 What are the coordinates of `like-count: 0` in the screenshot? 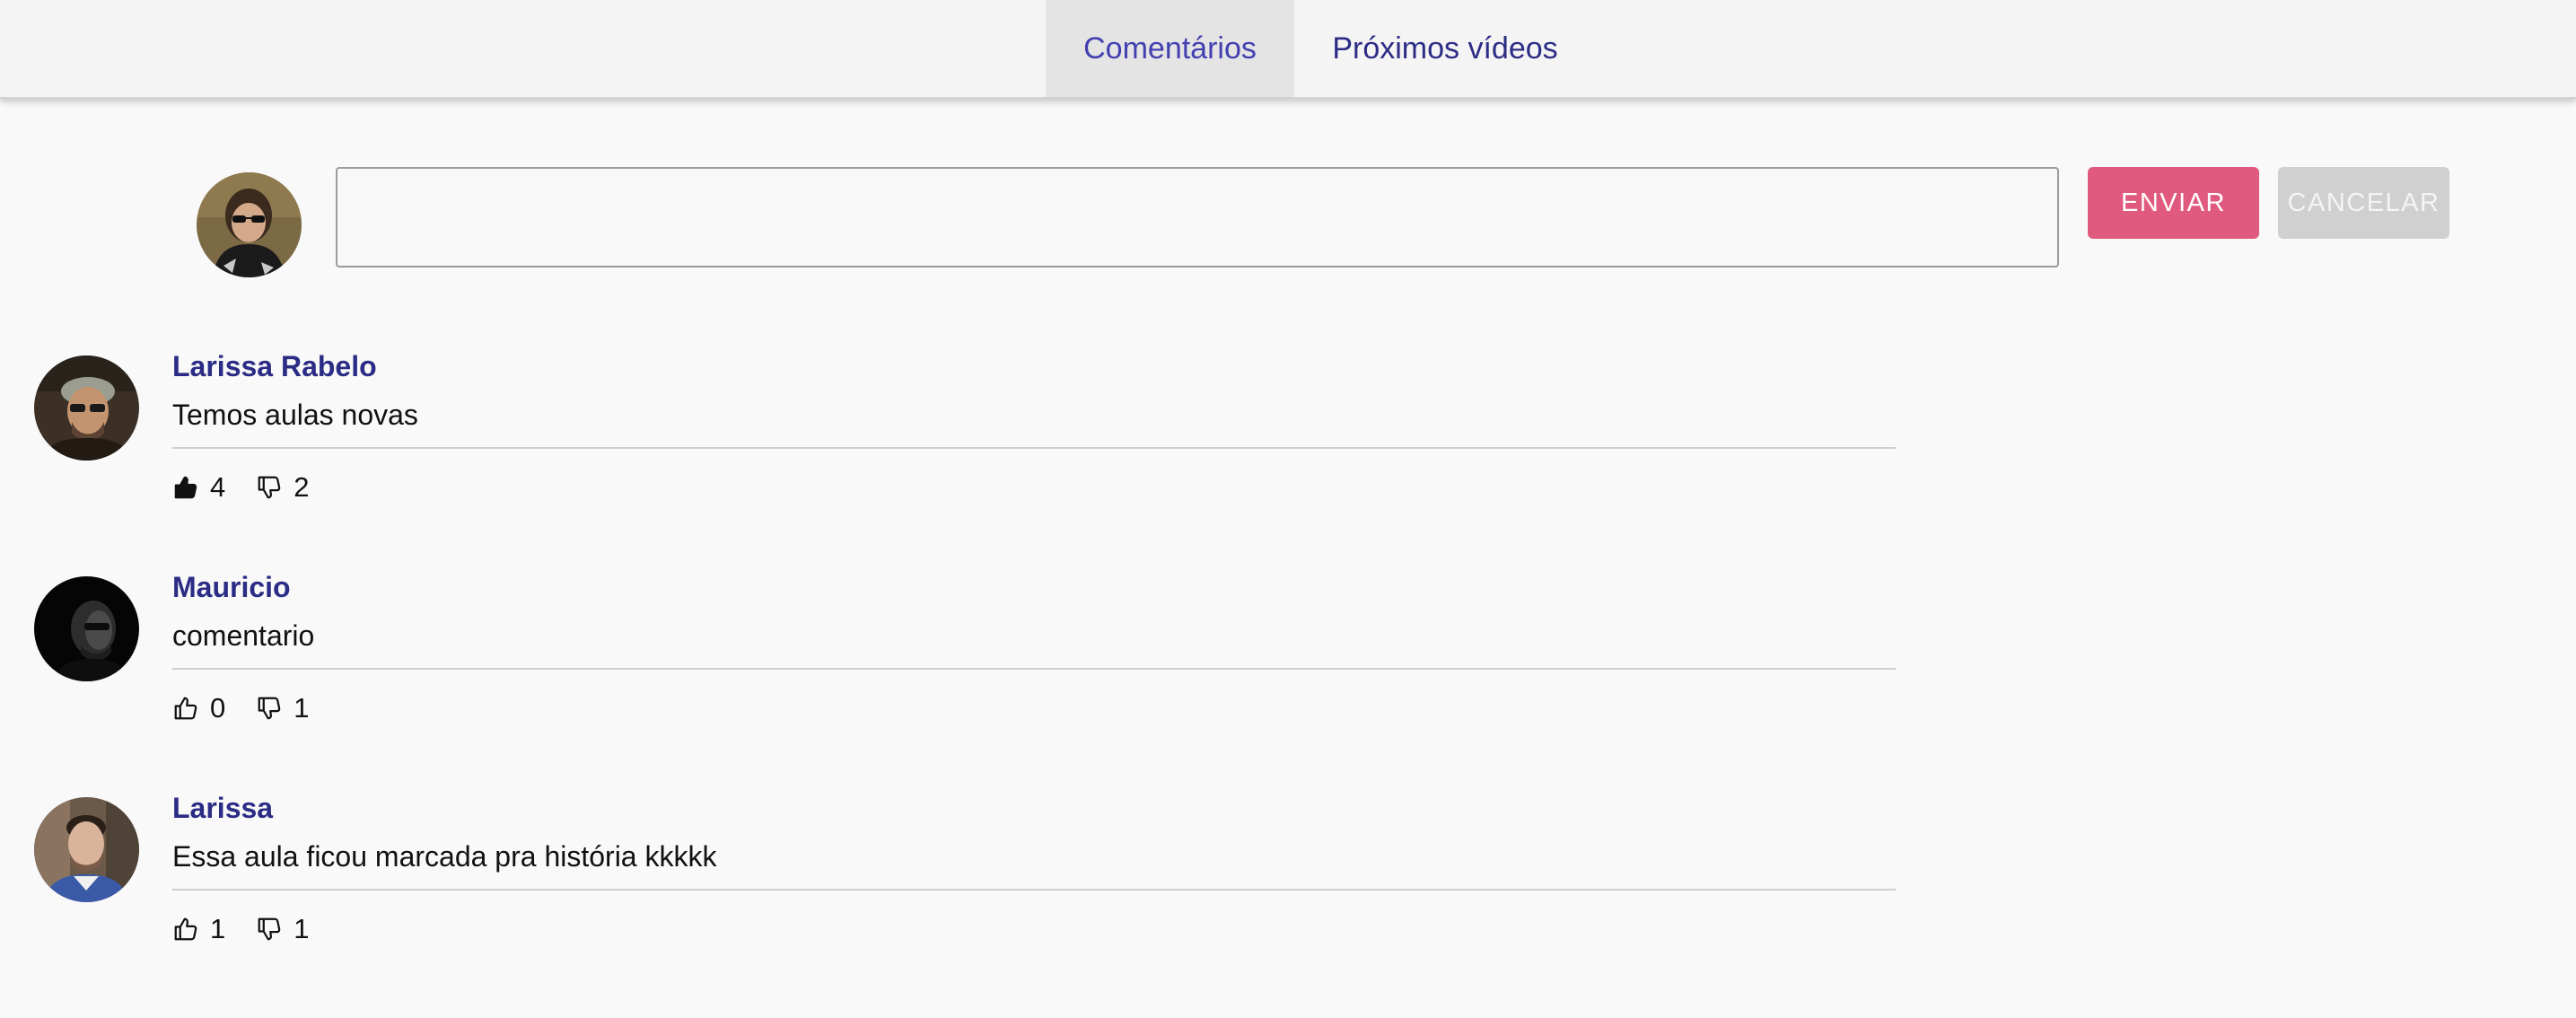 It's located at (218, 708).